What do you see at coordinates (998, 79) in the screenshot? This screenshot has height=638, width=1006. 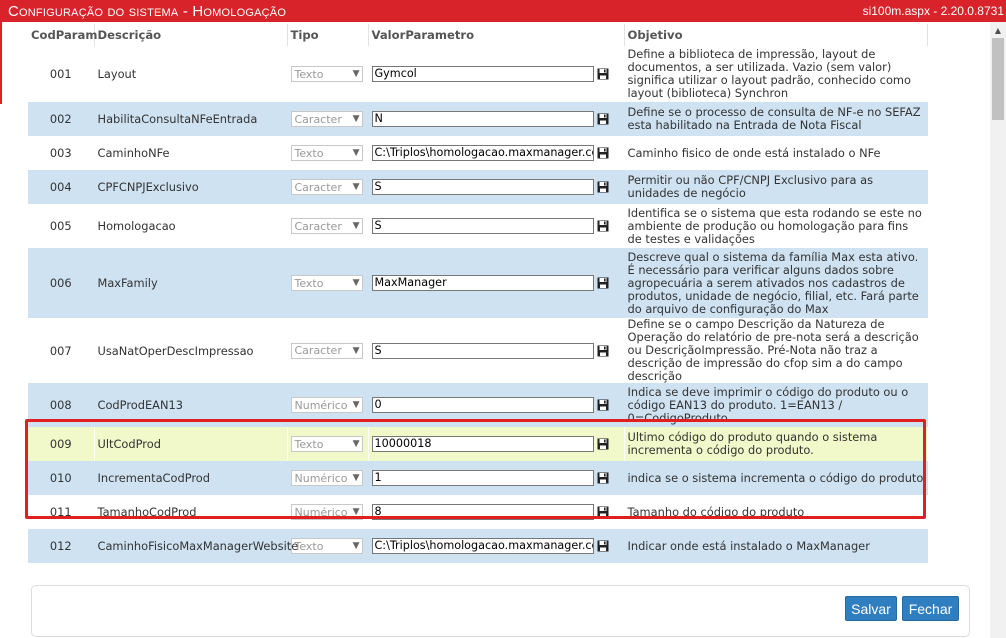 I see `scrollbar-thumb` at bounding box center [998, 79].